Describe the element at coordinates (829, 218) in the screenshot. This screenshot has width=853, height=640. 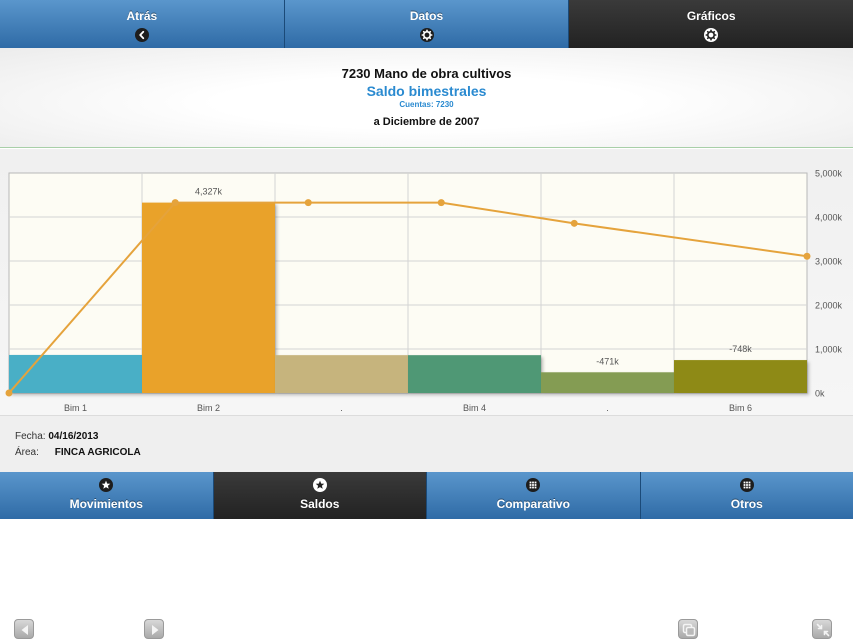
I see `y-tick-label: 4,000k` at that location.